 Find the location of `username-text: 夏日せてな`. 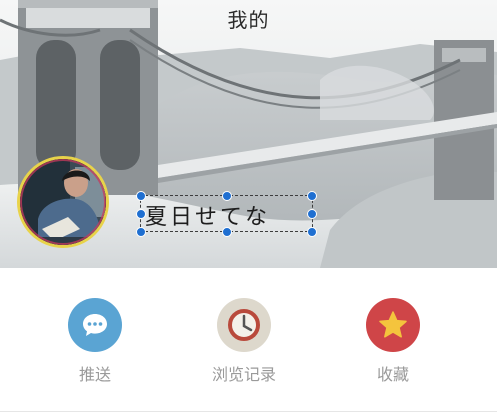

username-text: 夏日せてな is located at coordinates (207, 215).